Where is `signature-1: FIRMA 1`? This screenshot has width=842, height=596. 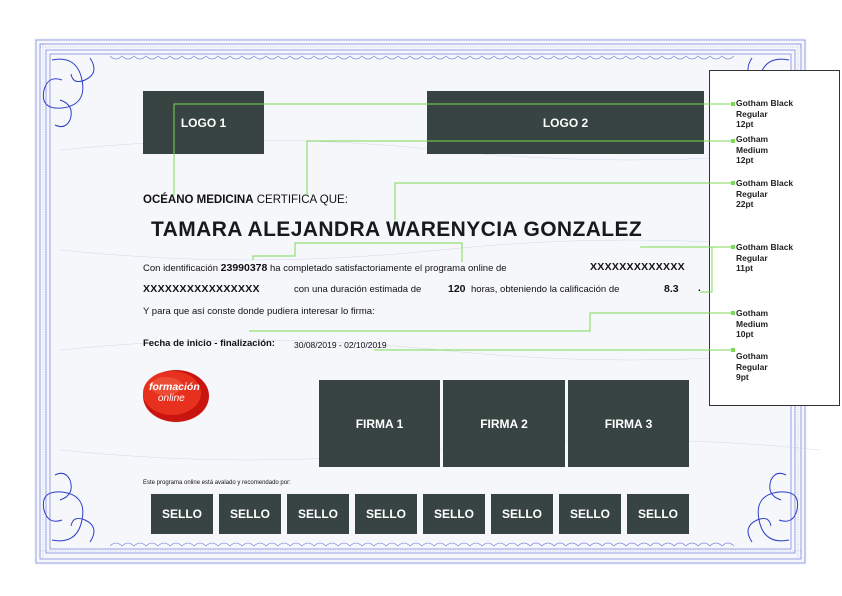
signature-1: FIRMA 1 is located at coordinates (379, 423).